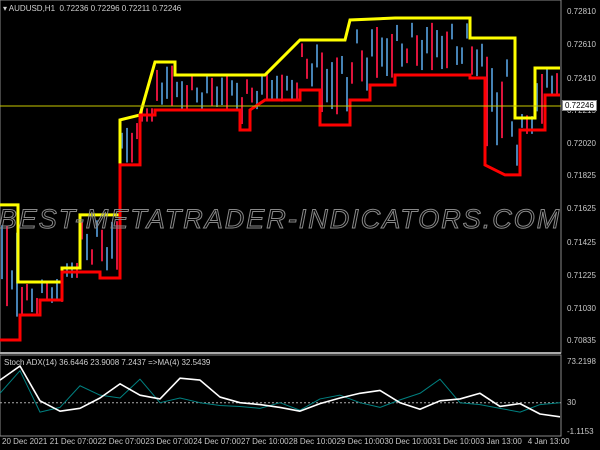  Describe the element at coordinates (121, 441) in the screenshot. I see `time-tick-label: 22 Dec 07:00` at that location.